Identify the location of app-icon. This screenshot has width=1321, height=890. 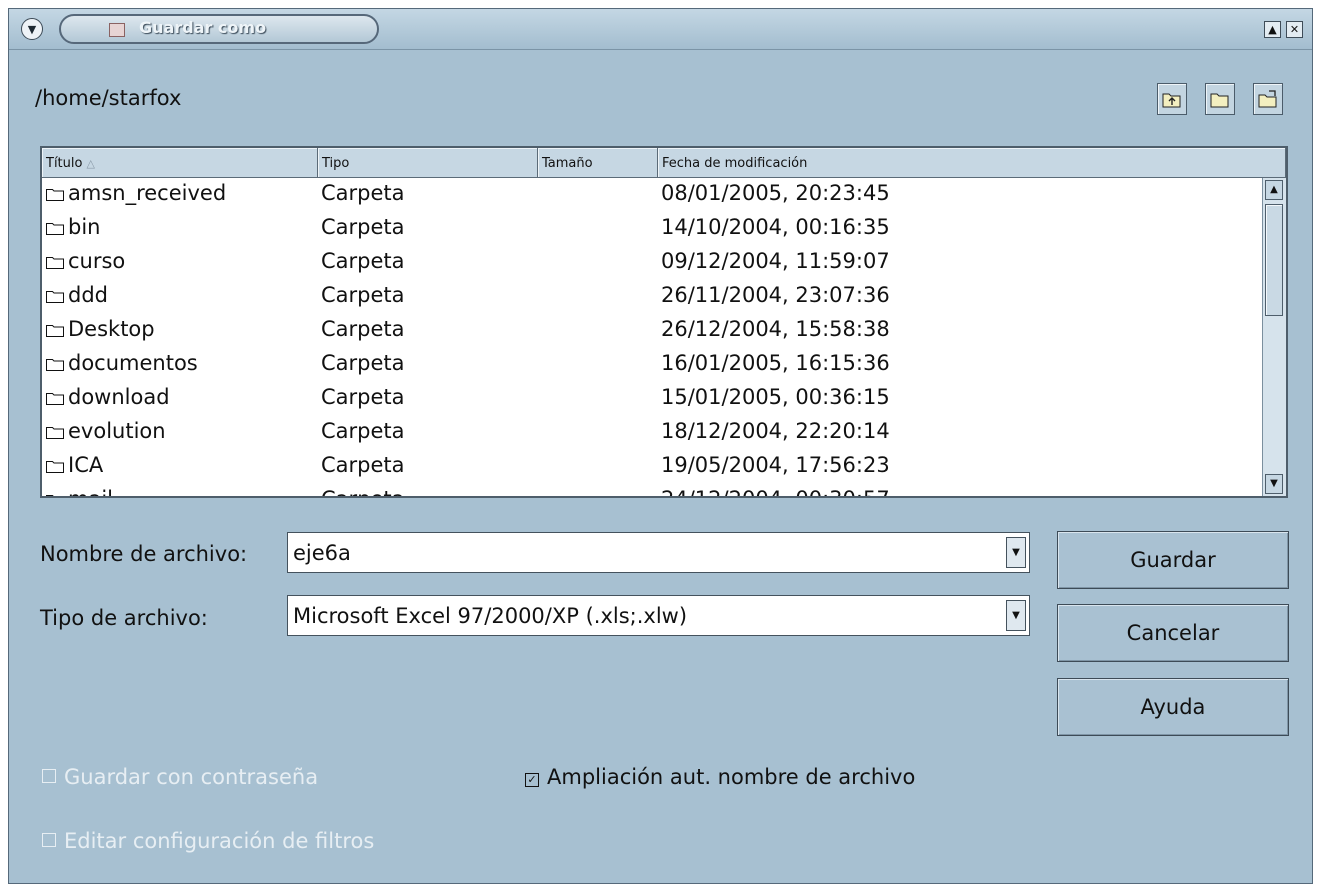
(117, 30).